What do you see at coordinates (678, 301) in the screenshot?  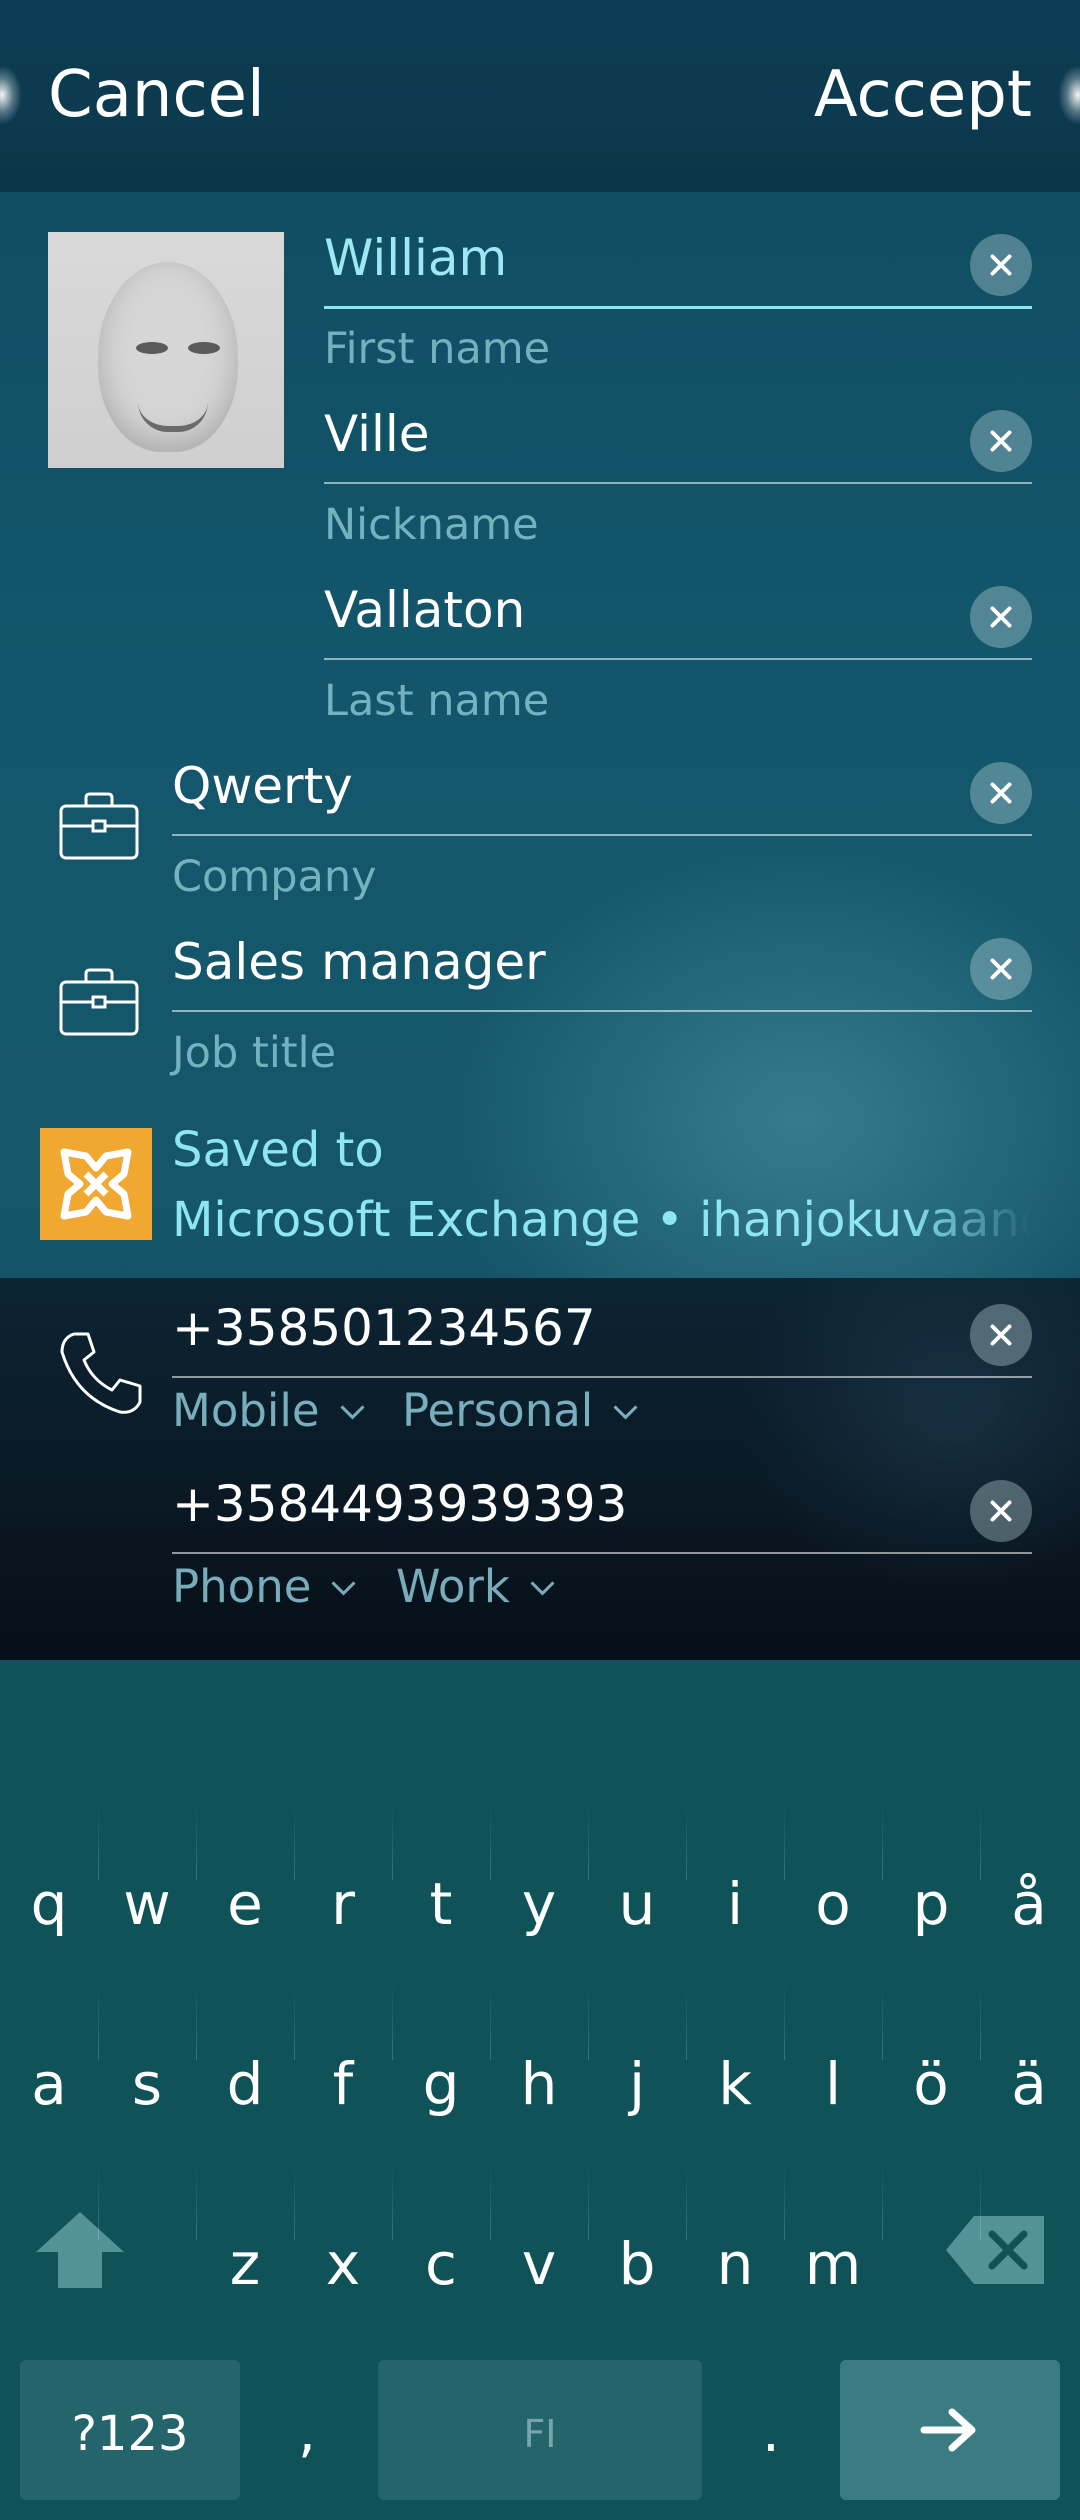 I see `first-name-field: William First name` at bounding box center [678, 301].